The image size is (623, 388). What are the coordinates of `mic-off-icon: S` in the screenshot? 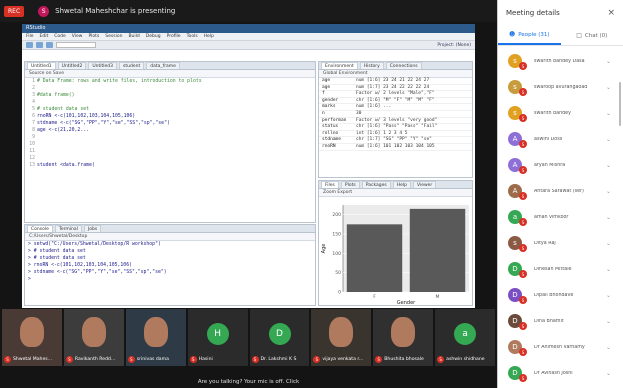 It's located at (7, 359).